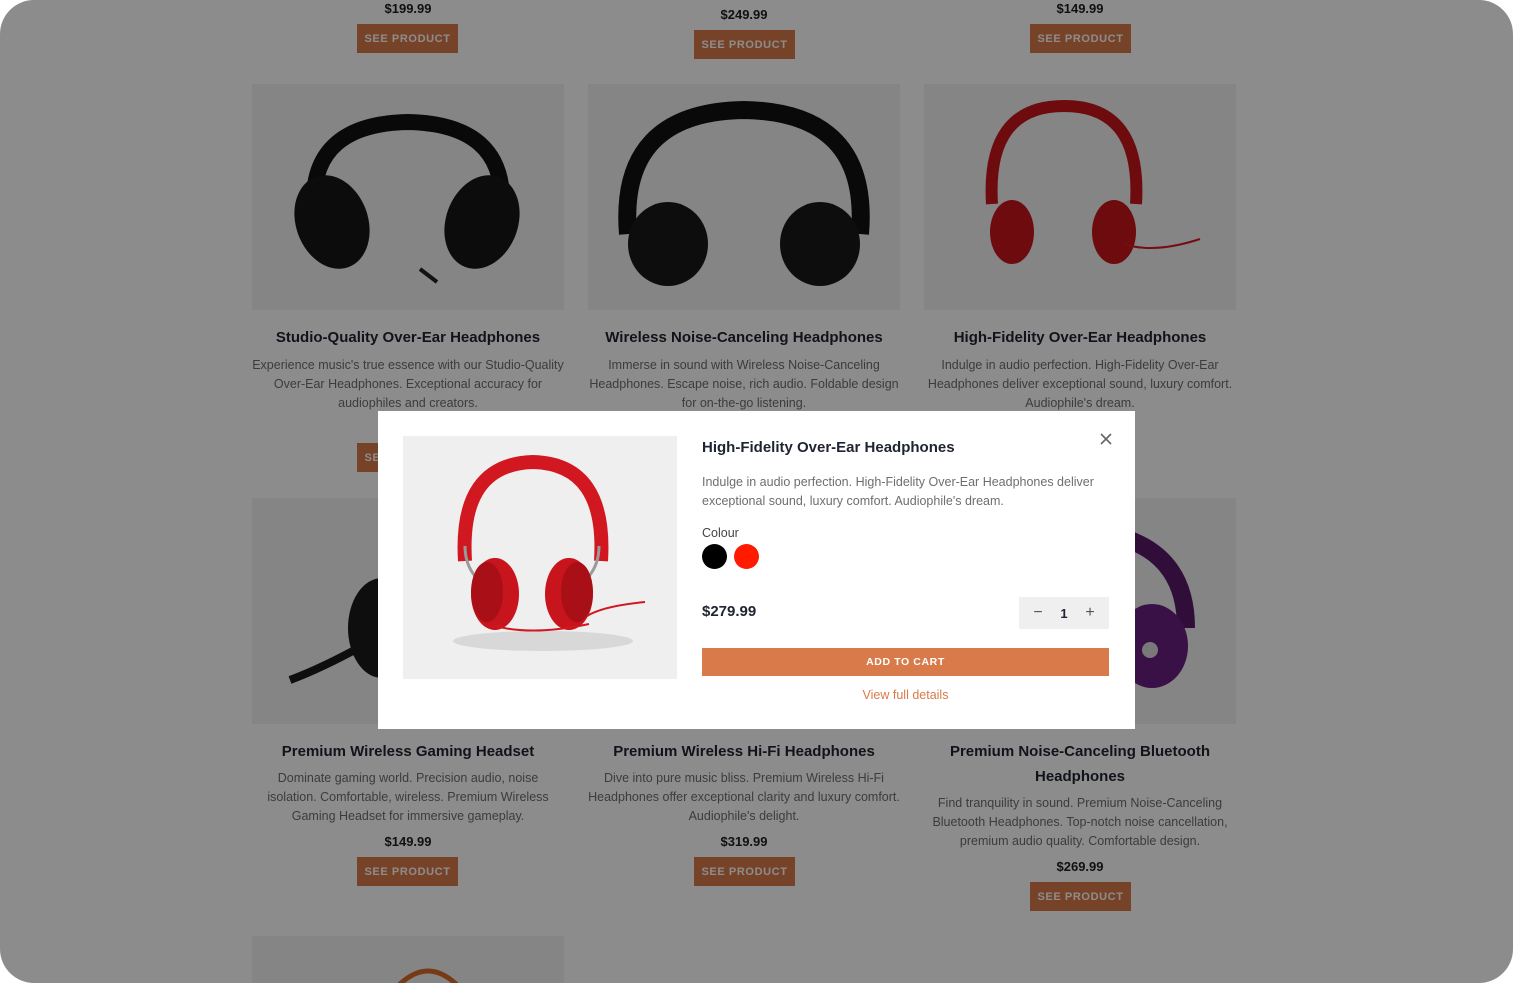  What do you see at coordinates (905, 695) in the screenshot?
I see `view-full-details-link: View full details` at bounding box center [905, 695].